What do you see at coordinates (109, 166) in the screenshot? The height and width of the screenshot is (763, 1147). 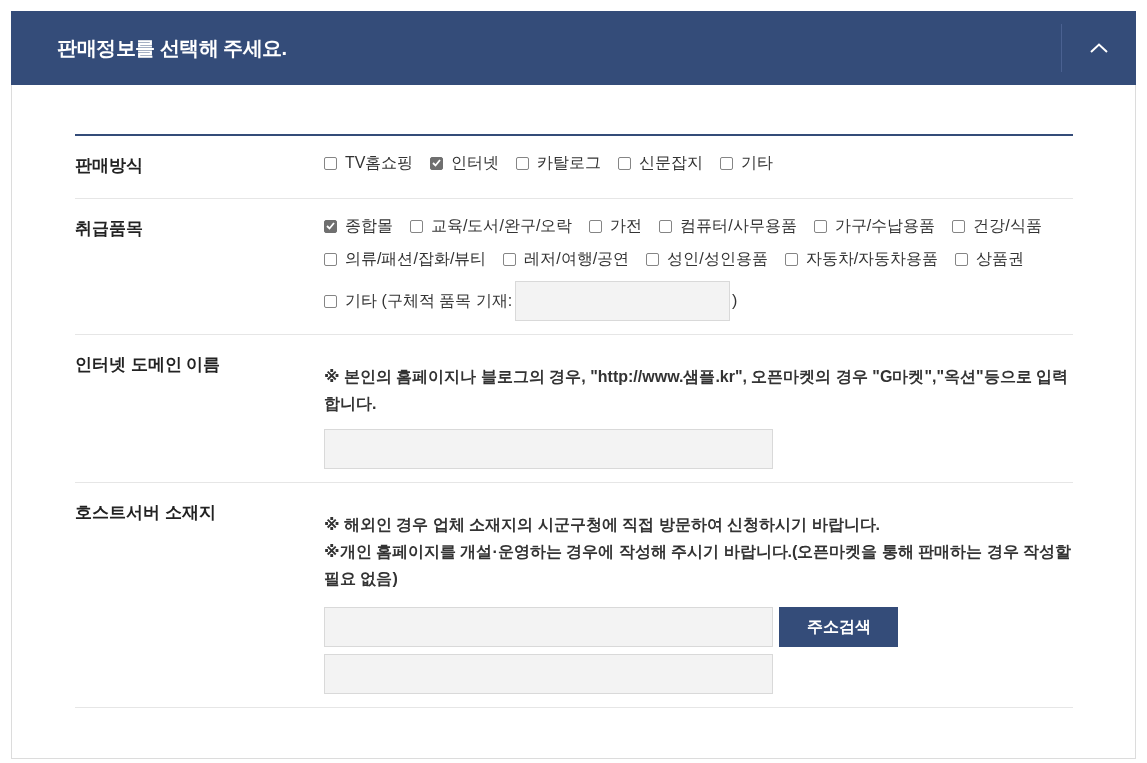 I see `field-label: 판매방식` at bounding box center [109, 166].